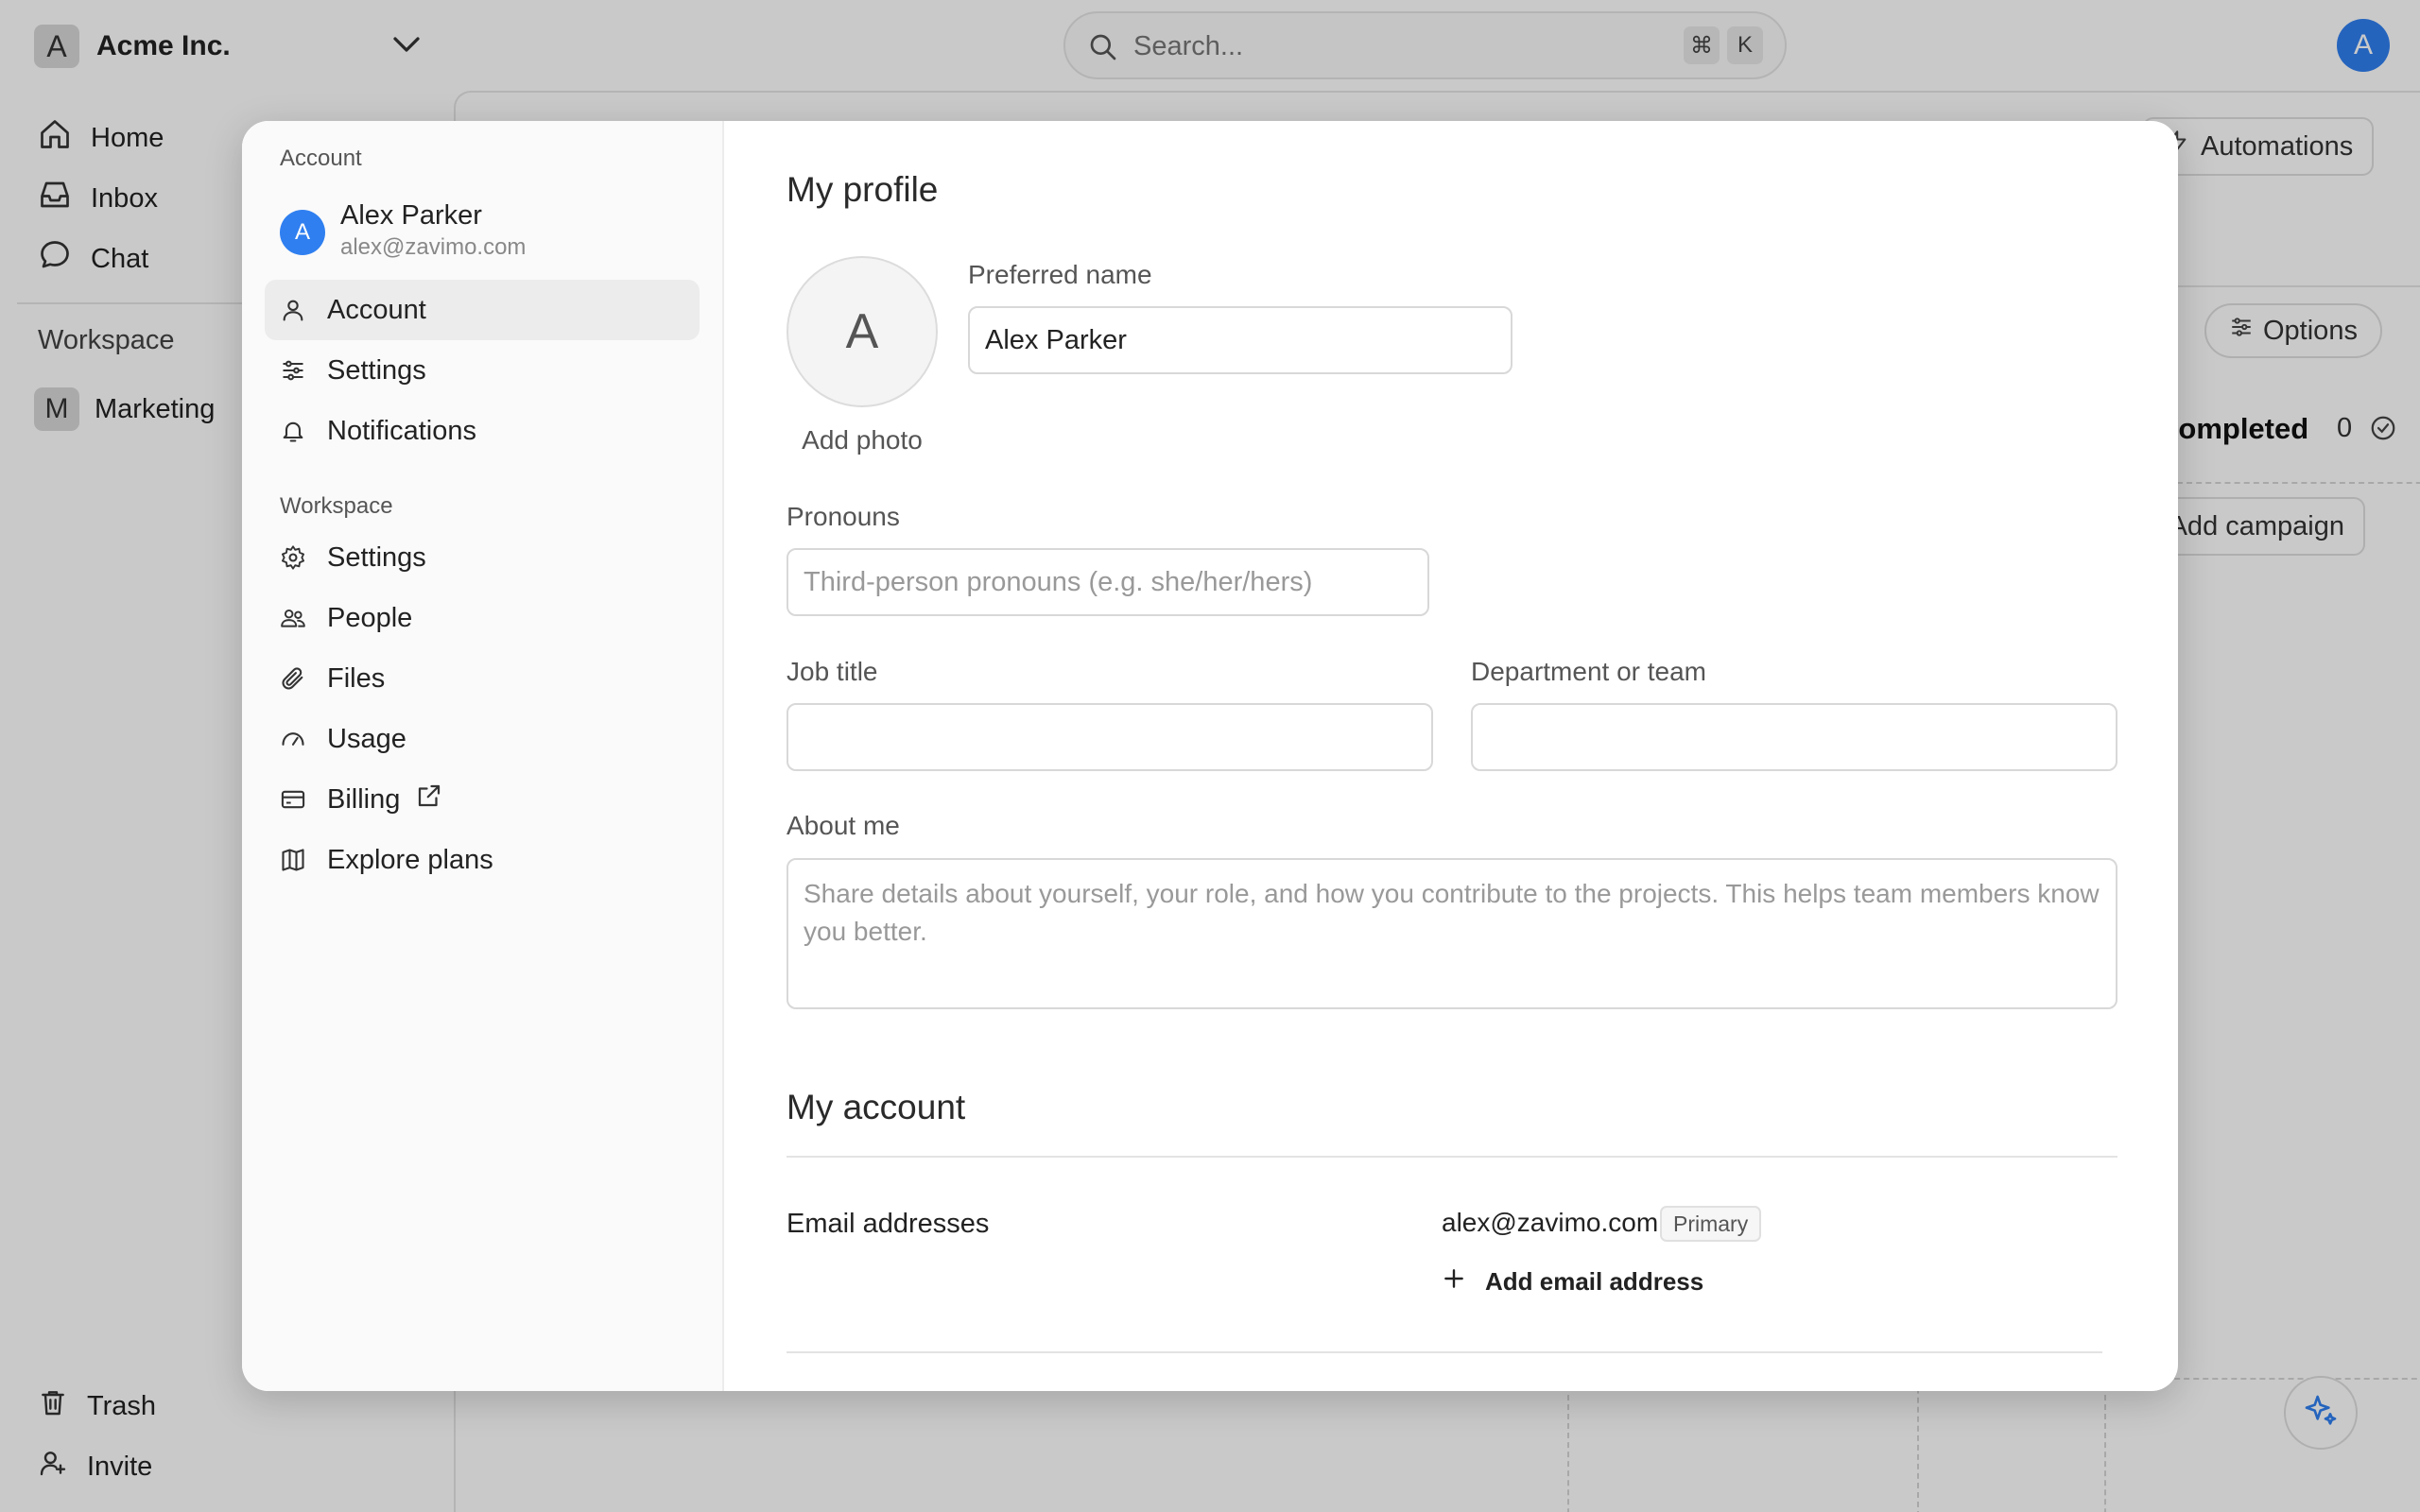  Describe the element at coordinates (336, 506) in the screenshot. I see `sidebar-section-workspace: Workspace` at that location.